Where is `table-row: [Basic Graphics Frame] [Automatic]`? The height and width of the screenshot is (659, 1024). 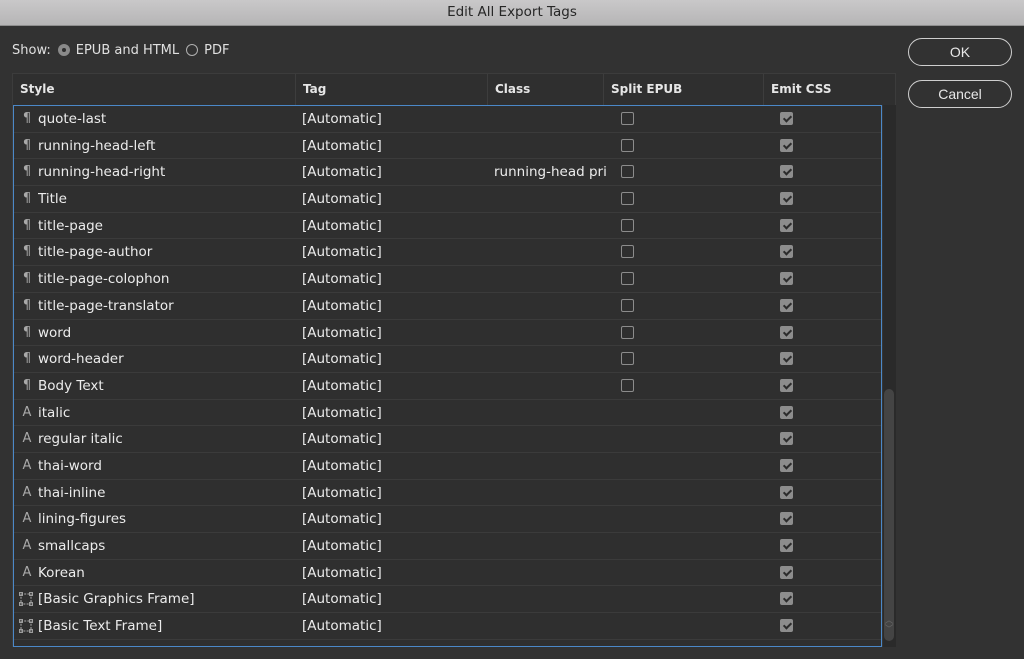 table-row: [Basic Graphics Frame] [Automatic] is located at coordinates (447, 600).